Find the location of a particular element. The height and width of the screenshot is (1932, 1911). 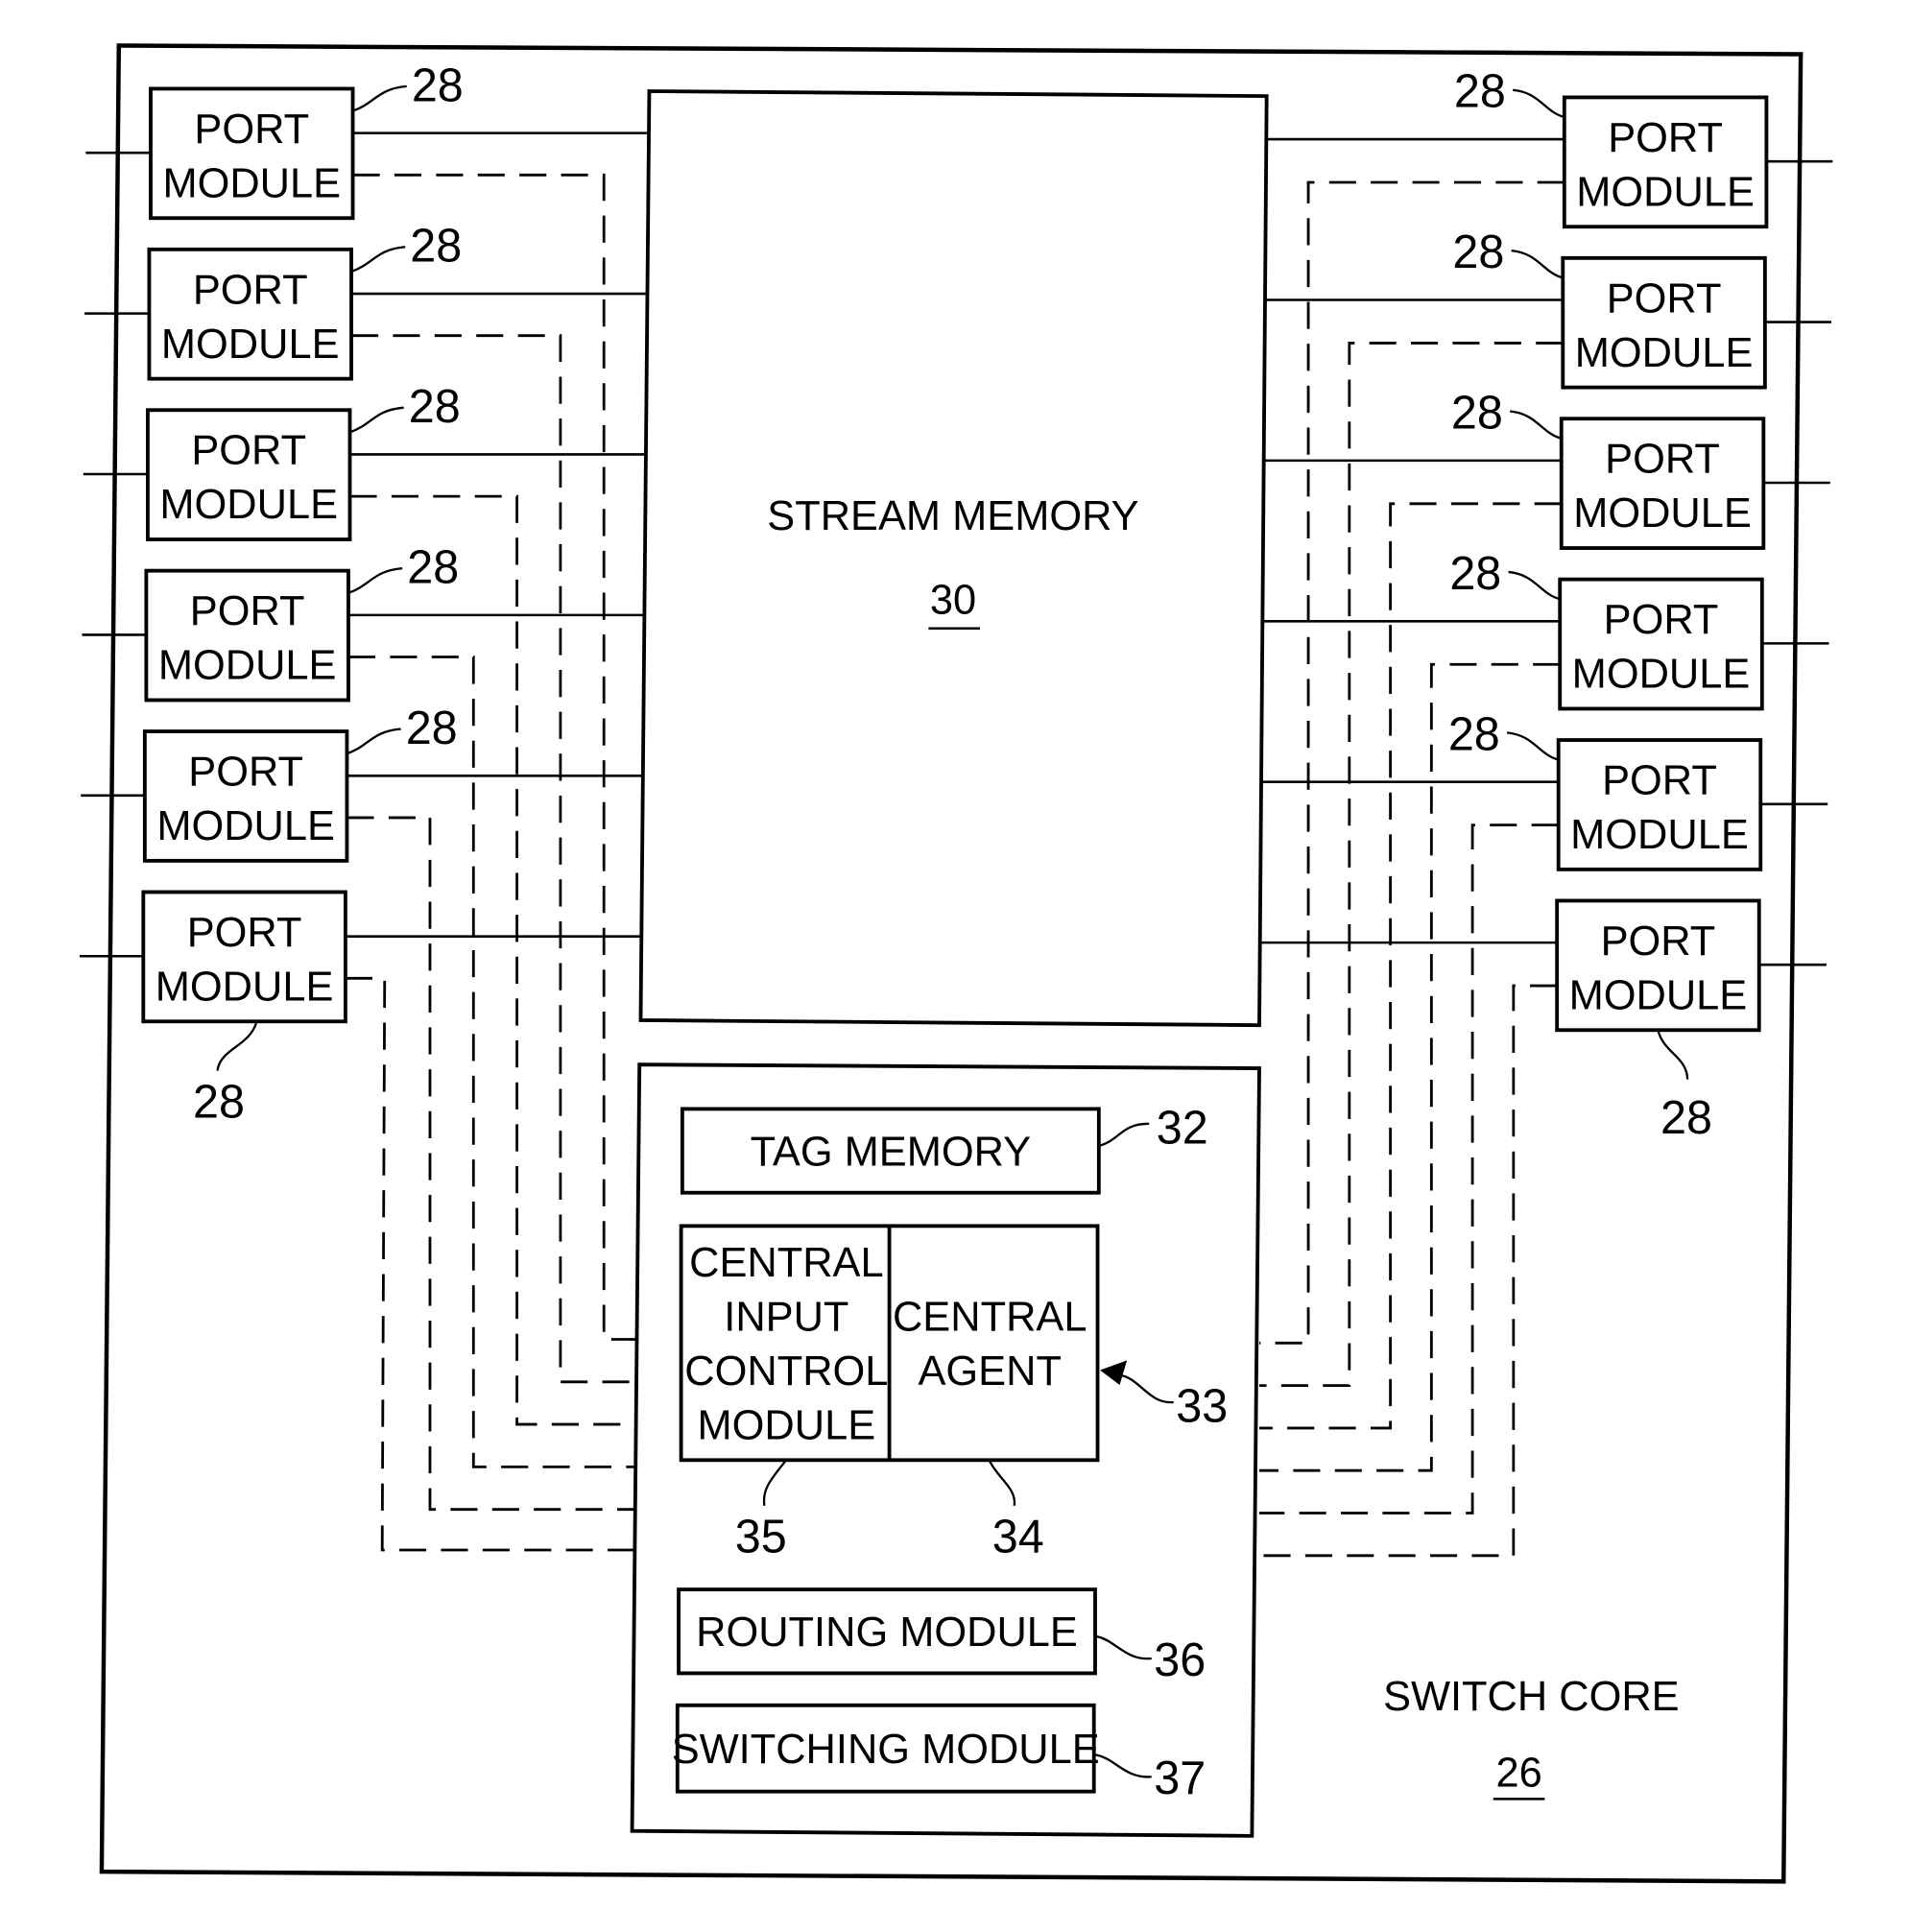

central-group-ref: 33 is located at coordinates (1202, 1406).